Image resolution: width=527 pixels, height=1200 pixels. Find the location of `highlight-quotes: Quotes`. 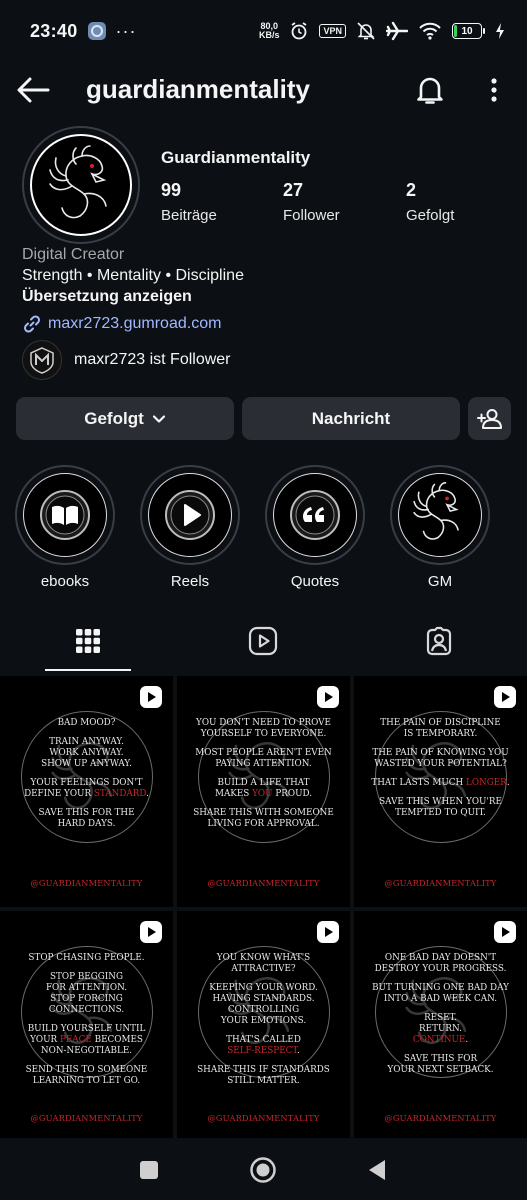

highlight-quotes: Quotes is located at coordinates (315, 527).